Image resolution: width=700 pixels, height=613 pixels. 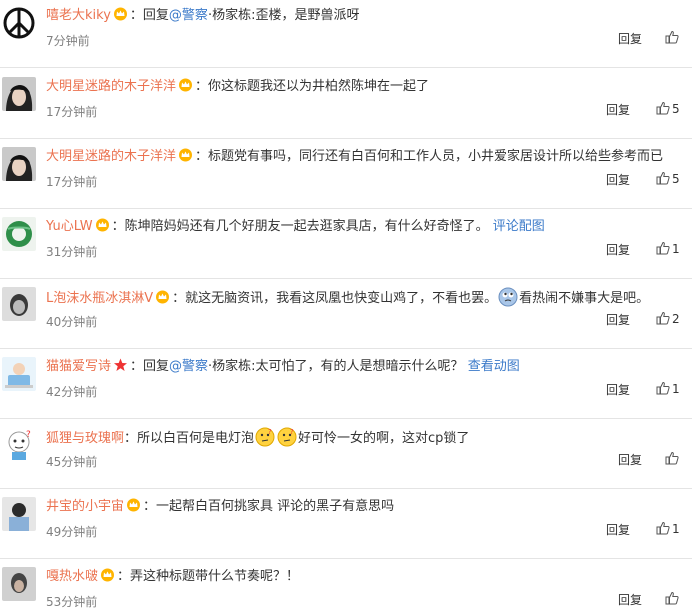 I want to click on username: 井宝的小宇宙, so click(x=85, y=506).